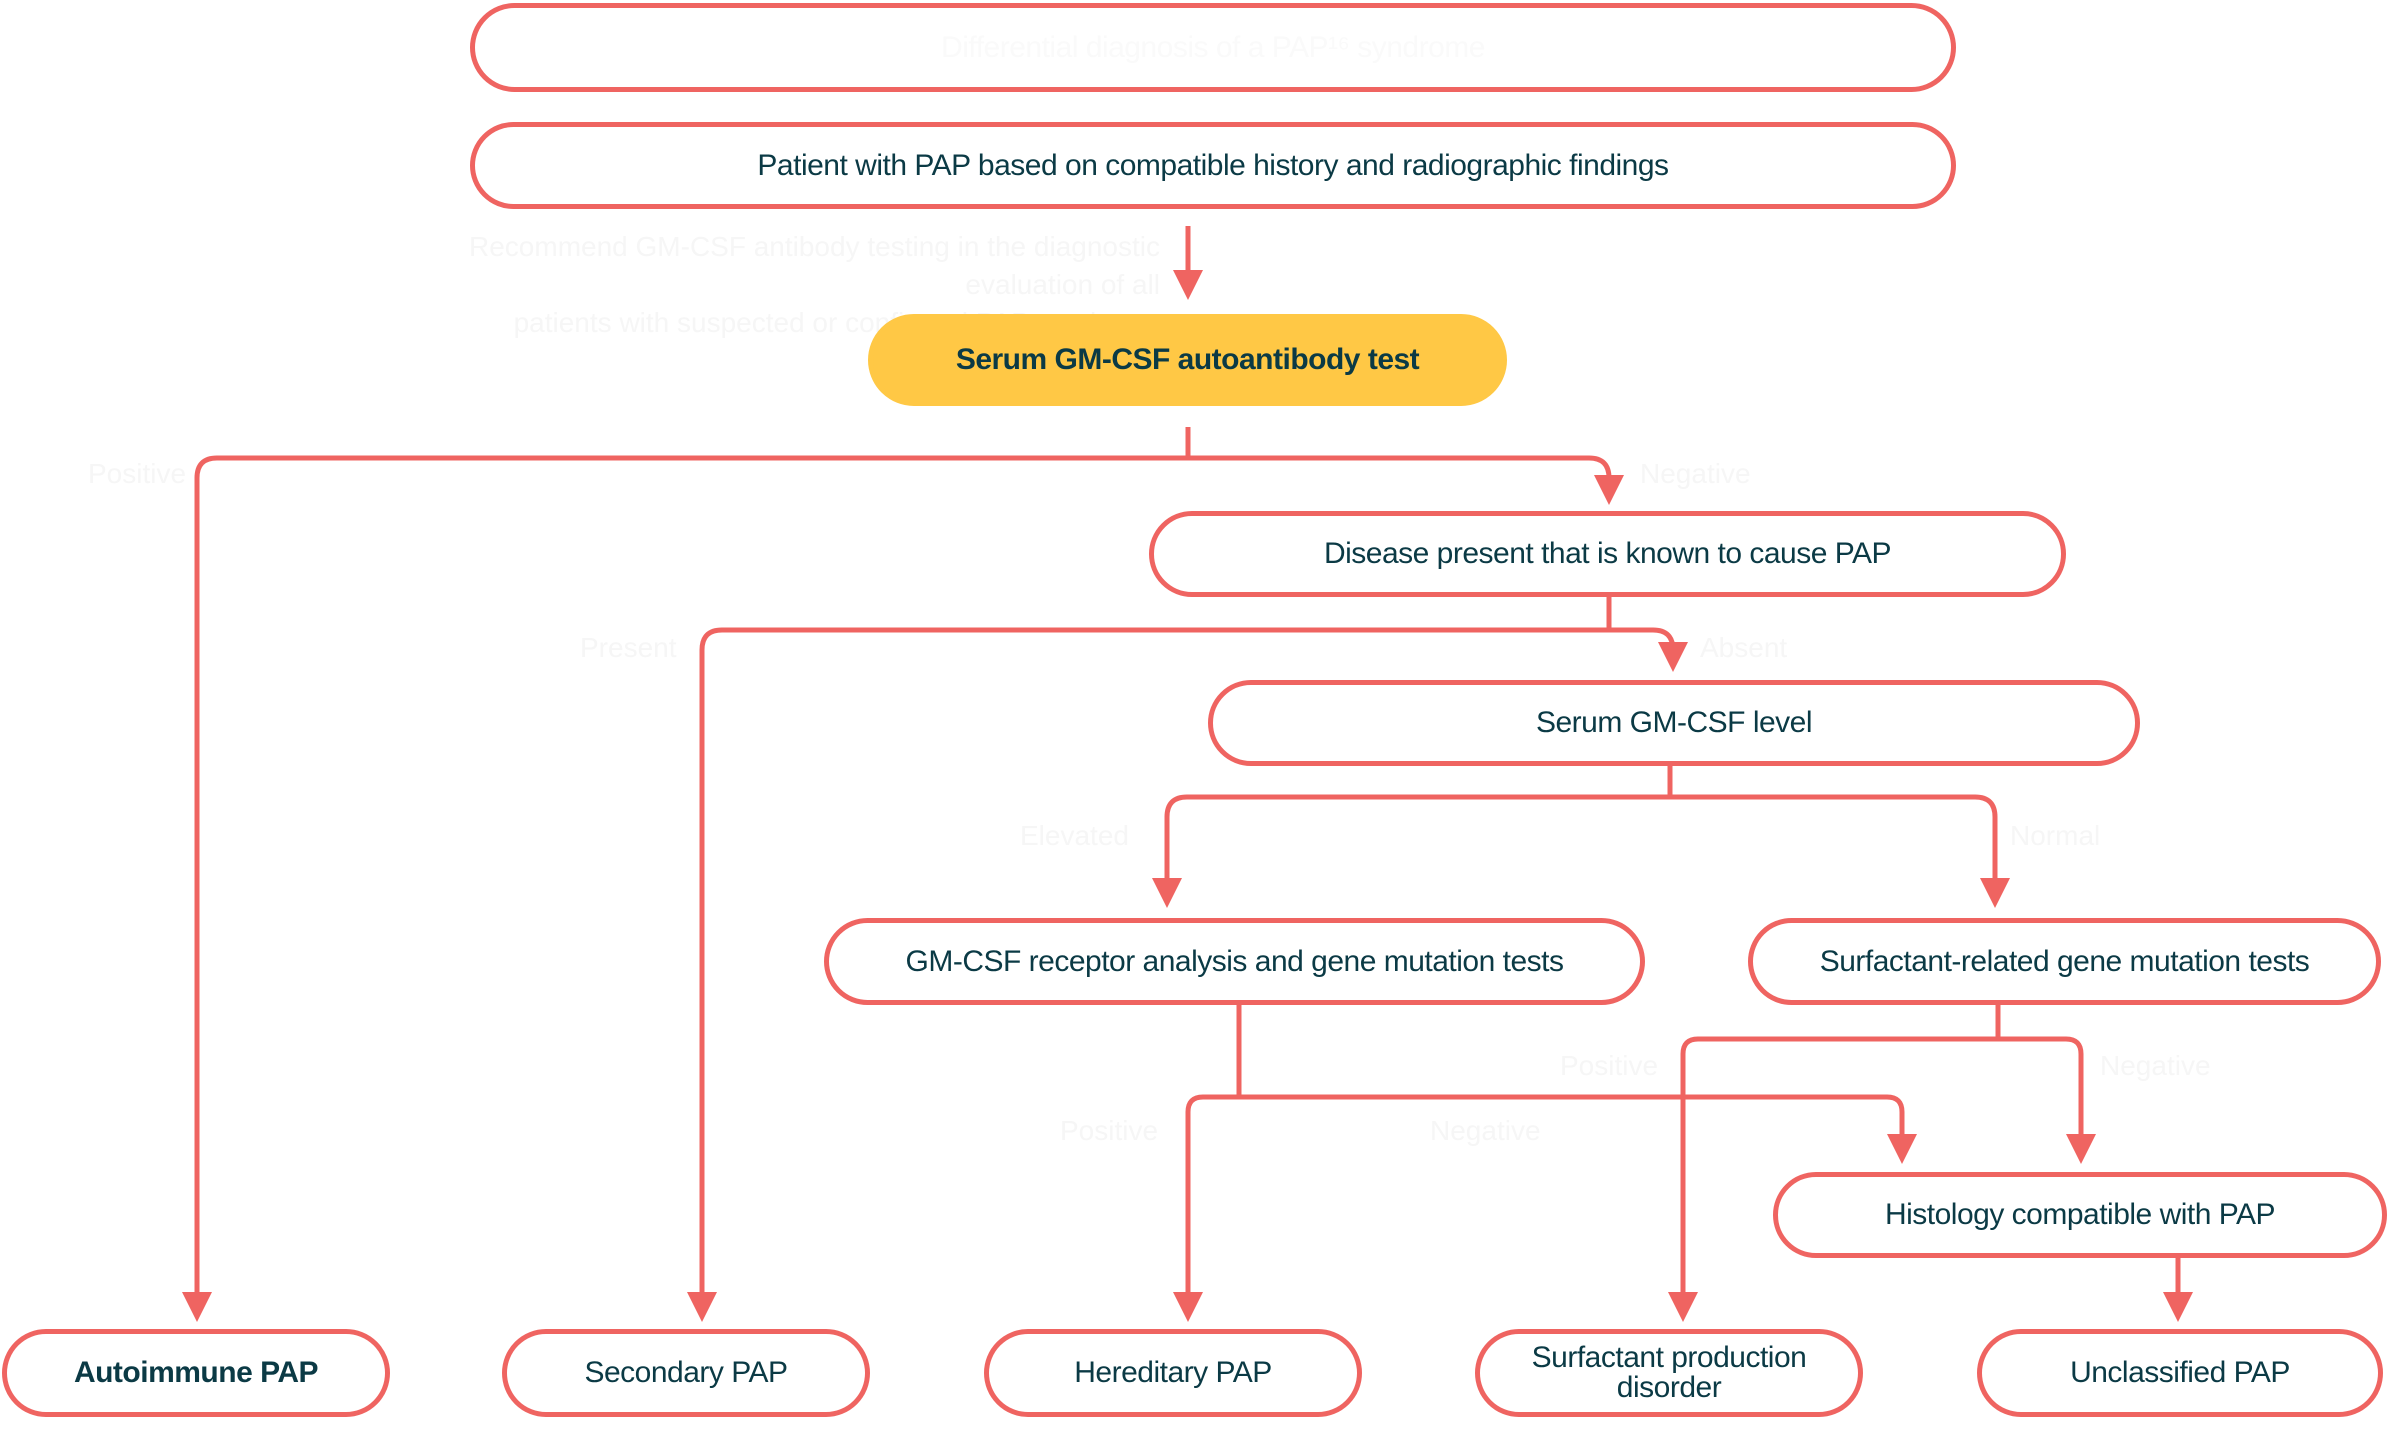 Image resolution: width=2392 pixels, height=1439 pixels. I want to click on node-secondary-pap-label: Secondary PAP, so click(686, 1372).